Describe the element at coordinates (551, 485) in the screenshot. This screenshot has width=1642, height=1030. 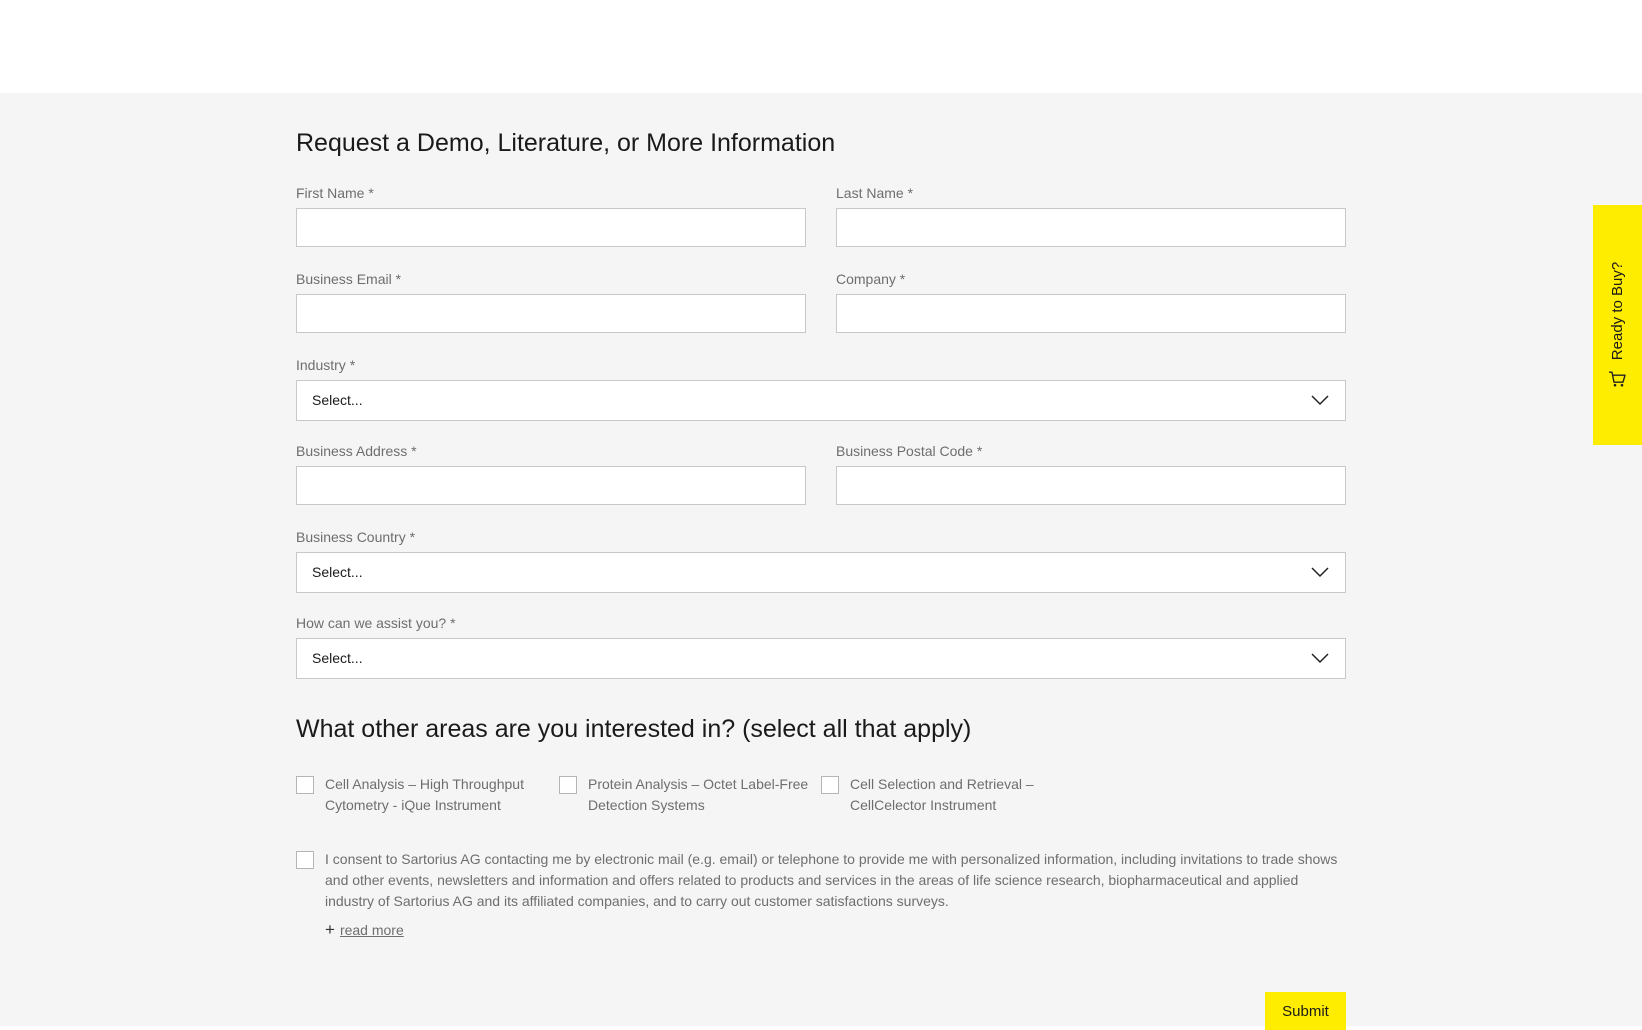
I see `business-address-input` at that location.